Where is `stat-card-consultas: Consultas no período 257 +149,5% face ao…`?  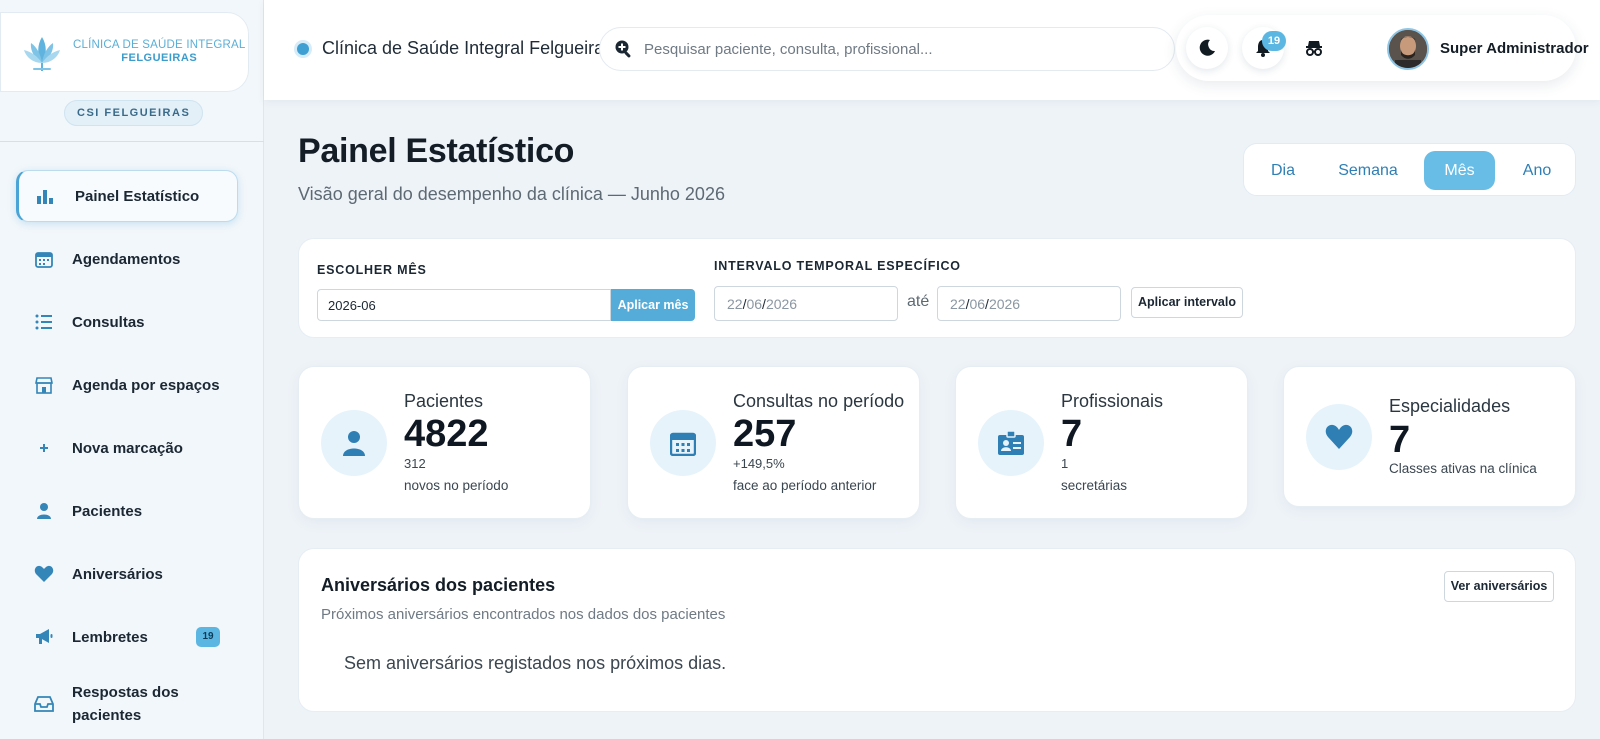
stat-card-consultas: Consultas no período 257 +149,5% face ao… is located at coordinates (773, 442).